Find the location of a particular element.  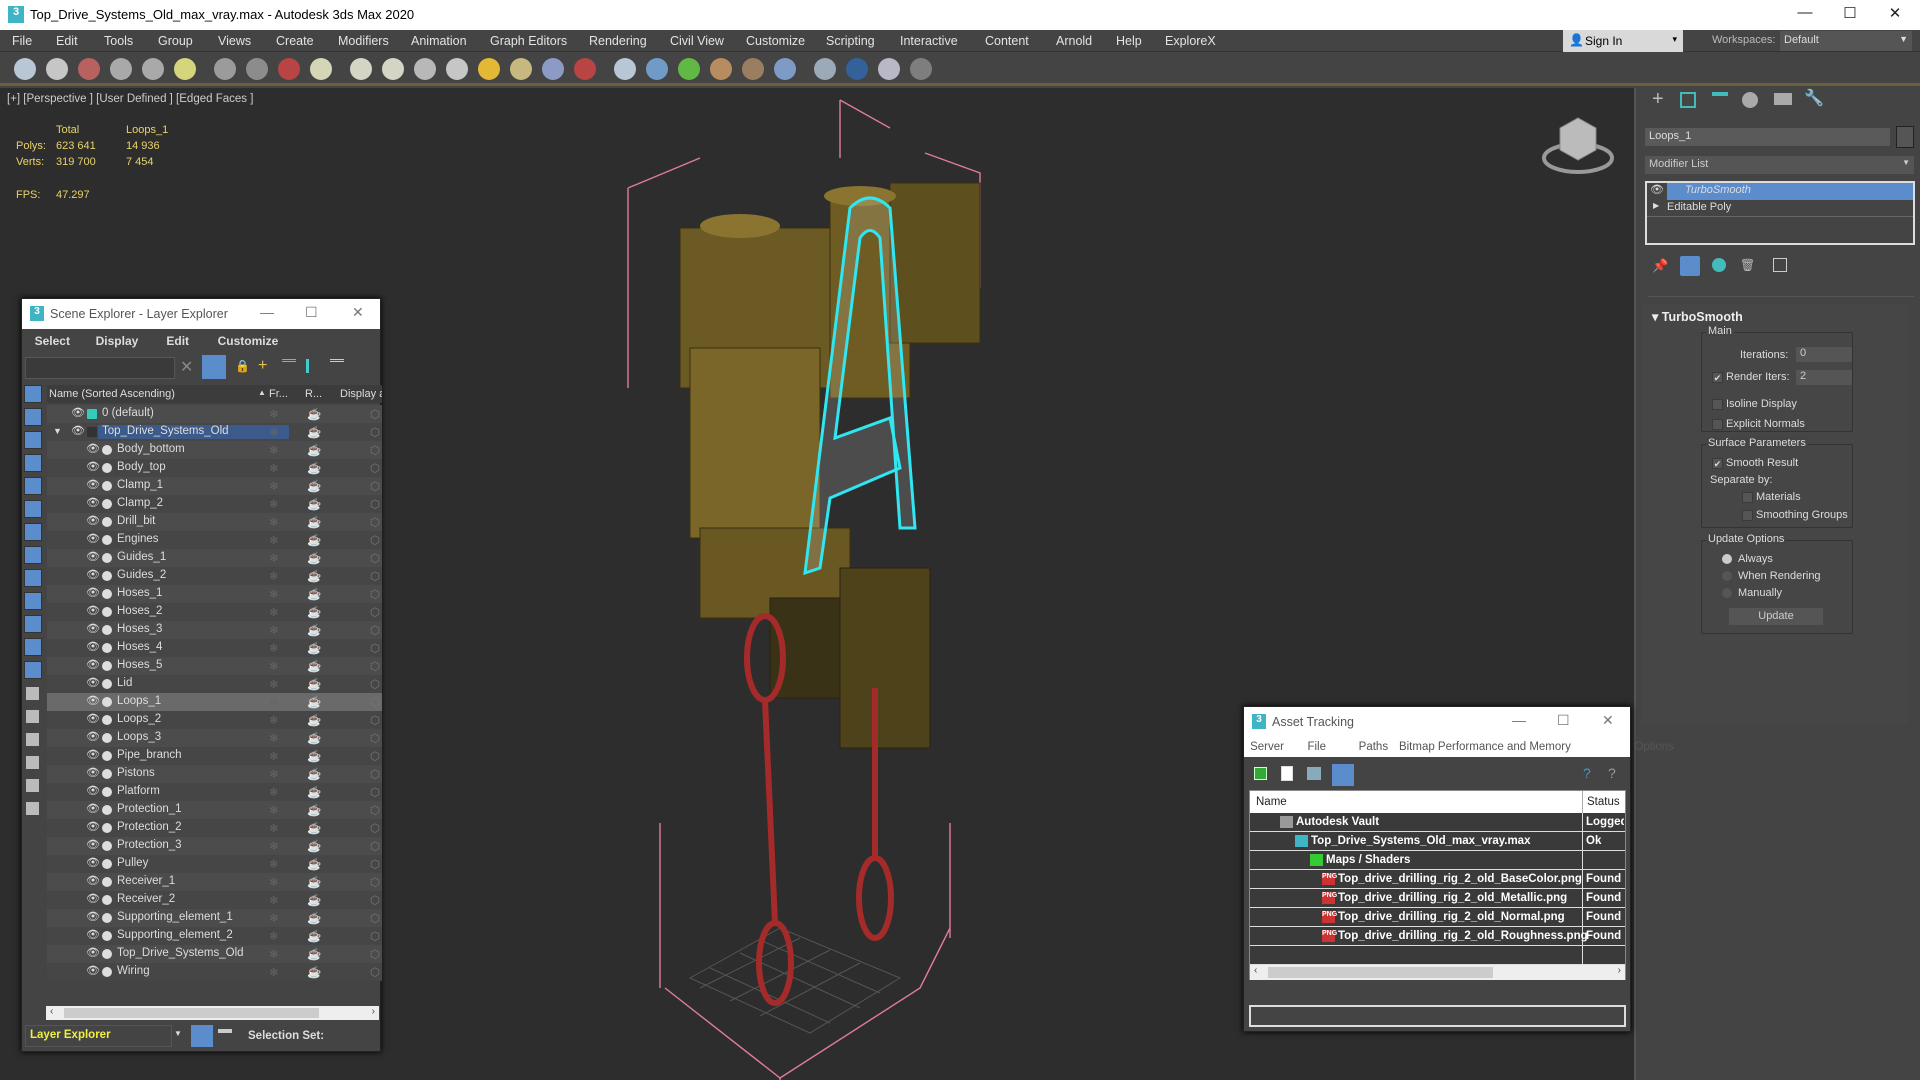

object-row: 👁 Hoses_3 ❄ ☕ ⬡ is located at coordinates (214, 630).